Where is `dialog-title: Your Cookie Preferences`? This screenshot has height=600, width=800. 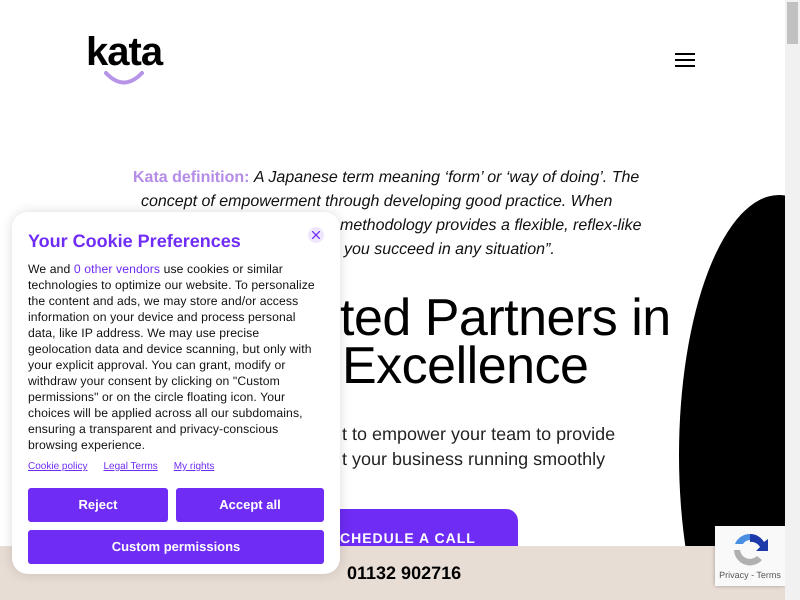
dialog-title: Your Cookie Preferences is located at coordinates (134, 241).